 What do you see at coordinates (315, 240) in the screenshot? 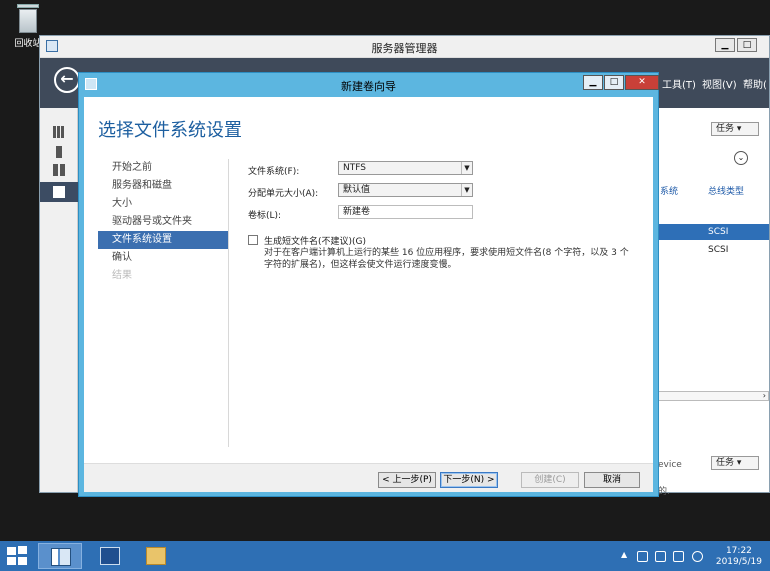
I see `short-filename-label: 生成短文件名(不建议)(G)` at bounding box center [315, 240].